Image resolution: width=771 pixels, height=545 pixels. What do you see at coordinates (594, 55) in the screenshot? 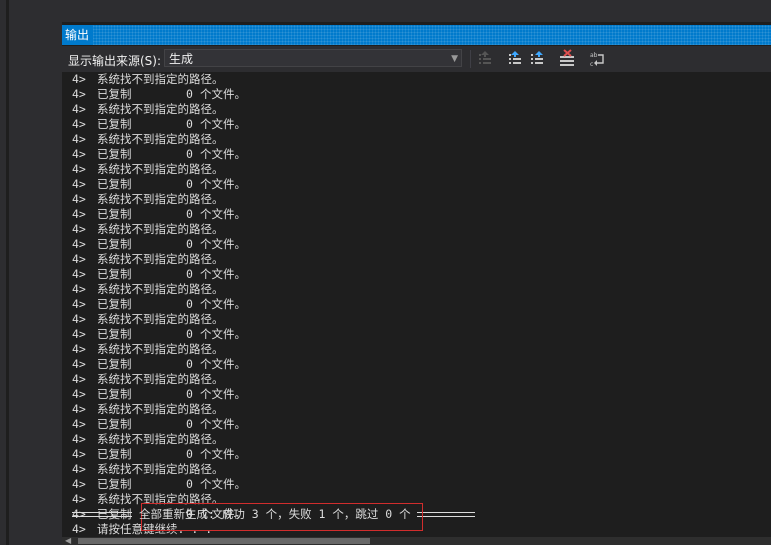
I see `svg-text: ab` at bounding box center [594, 55].